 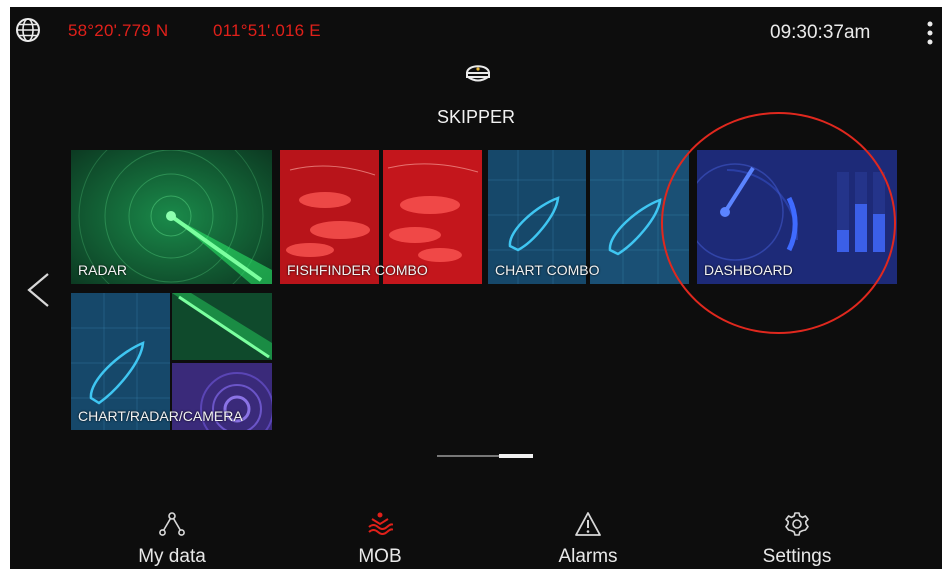 What do you see at coordinates (118, 30) in the screenshot?
I see `latitude-readout: 58°20'.779 N` at bounding box center [118, 30].